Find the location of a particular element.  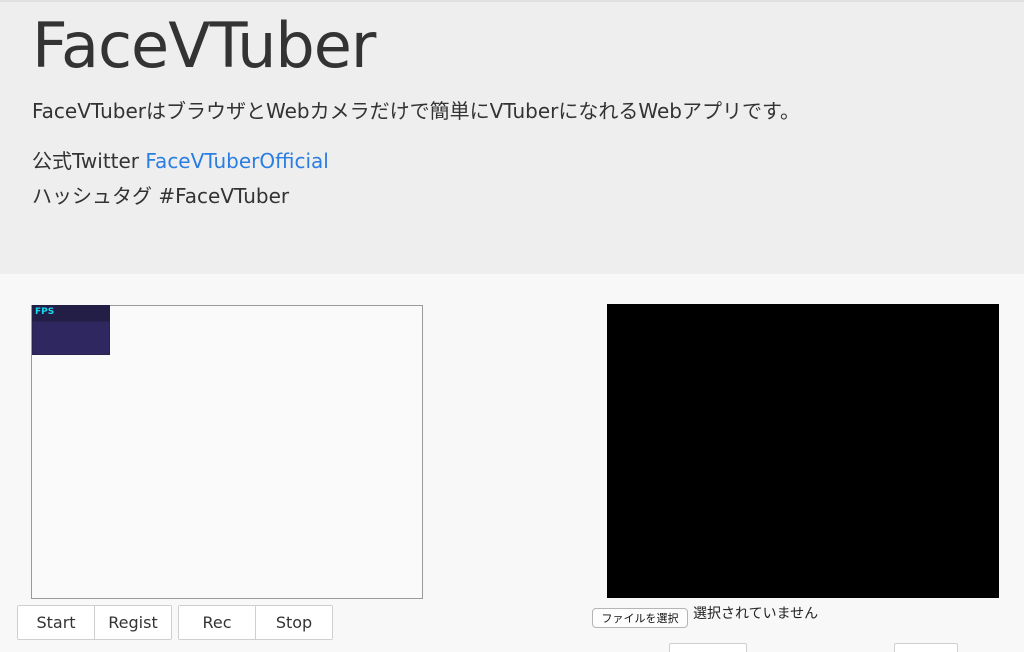

stop-button: Stop is located at coordinates (293, 622).